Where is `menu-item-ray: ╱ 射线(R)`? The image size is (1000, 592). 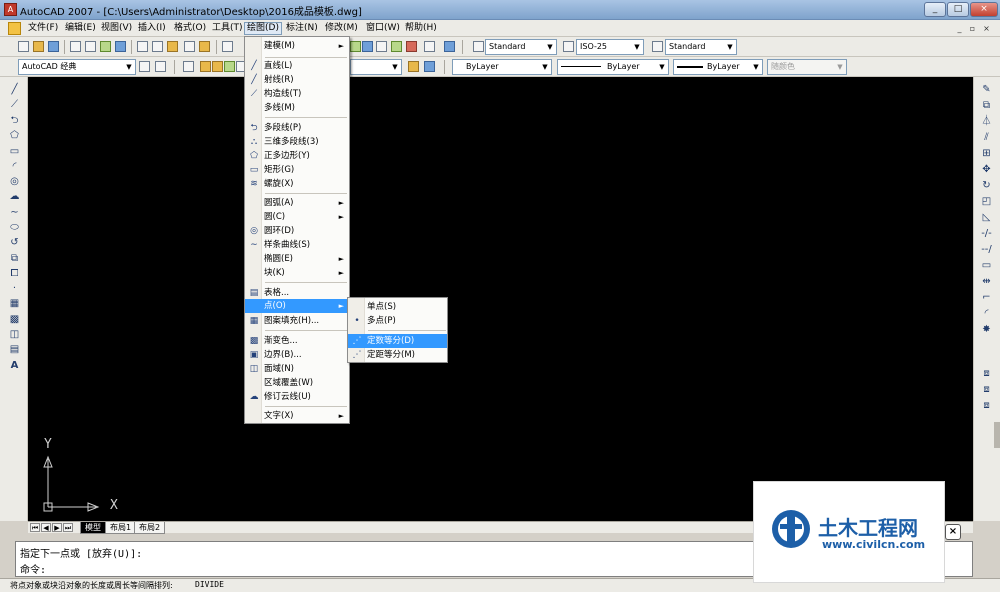
menu-item-ray: ╱ 射线(R) is located at coordinates (297, 80).